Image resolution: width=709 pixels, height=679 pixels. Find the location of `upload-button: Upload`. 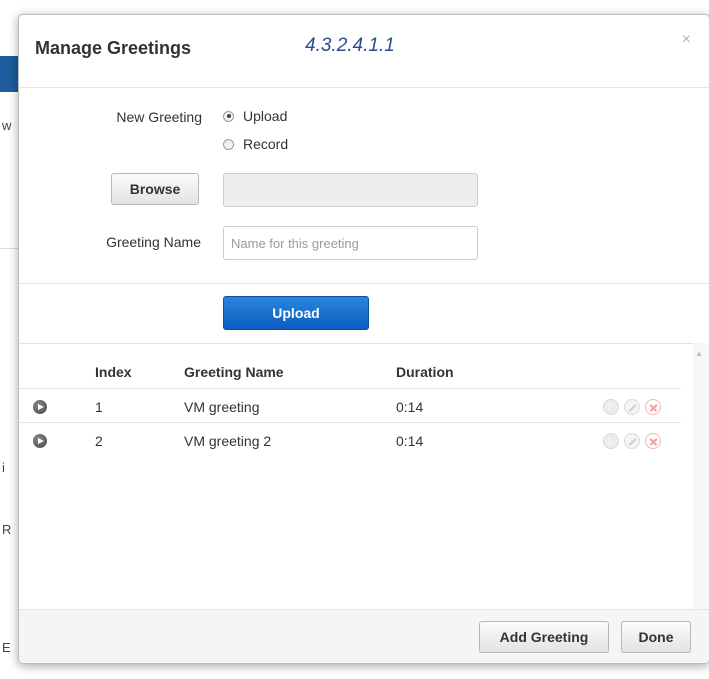

upload-button: Upload is located at coordinates (296, 313).